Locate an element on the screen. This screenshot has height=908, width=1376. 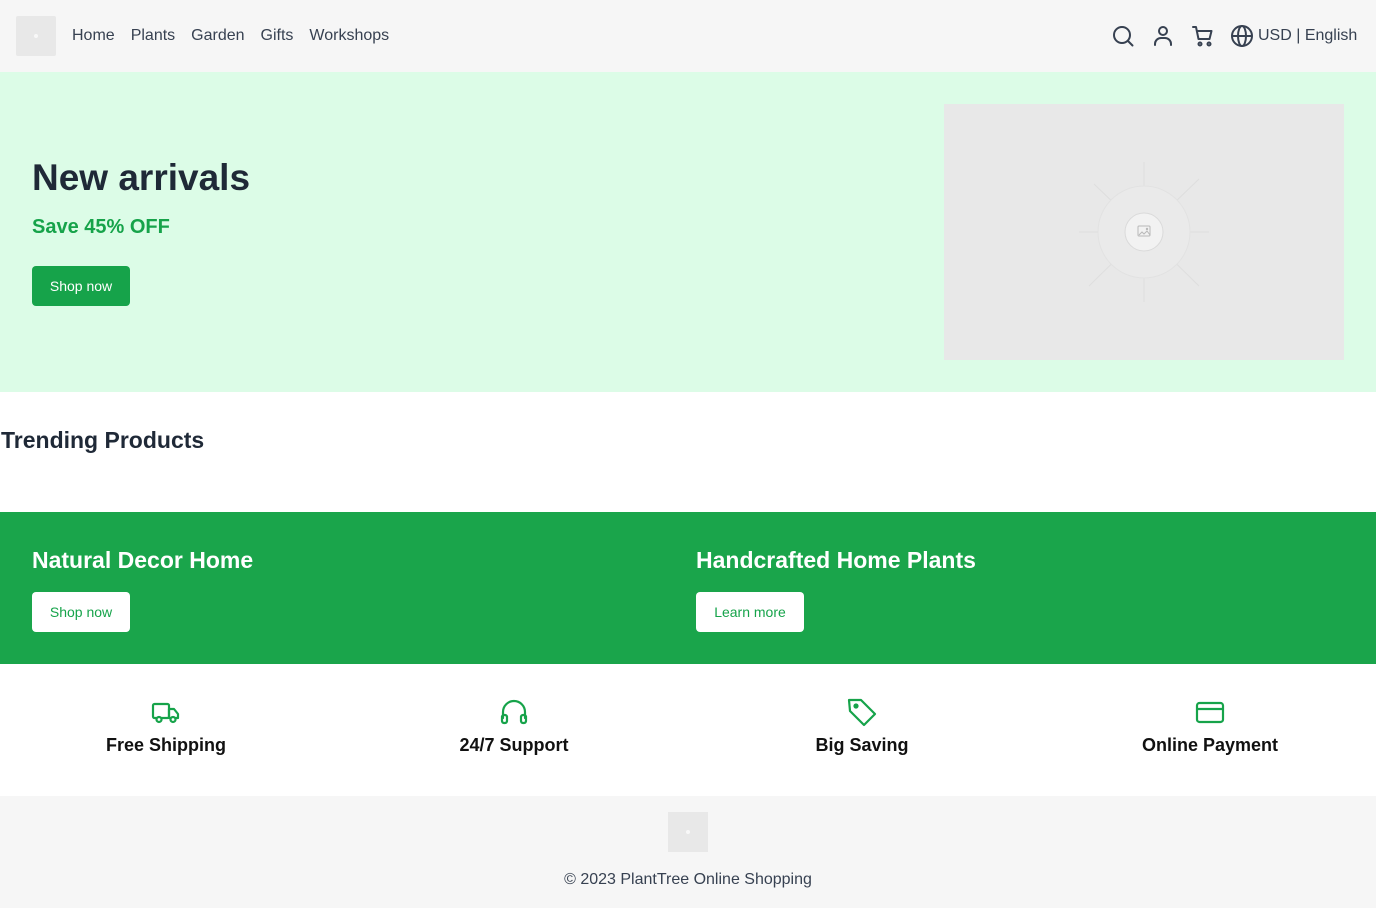
promo-learn-more-button: Learn more is located at coordinates (750, 612).